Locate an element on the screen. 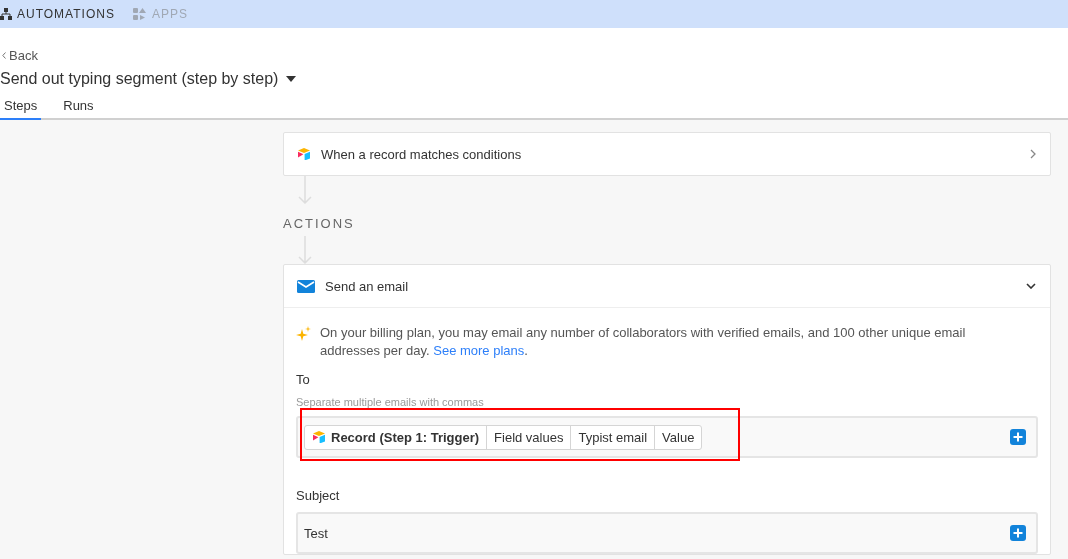 Image resolution: width=1068 pixels, height=559 pixels. recipient-field: Record (Step 1: Trigger) Field values Typist email Value is located at coordinates (667, 437).